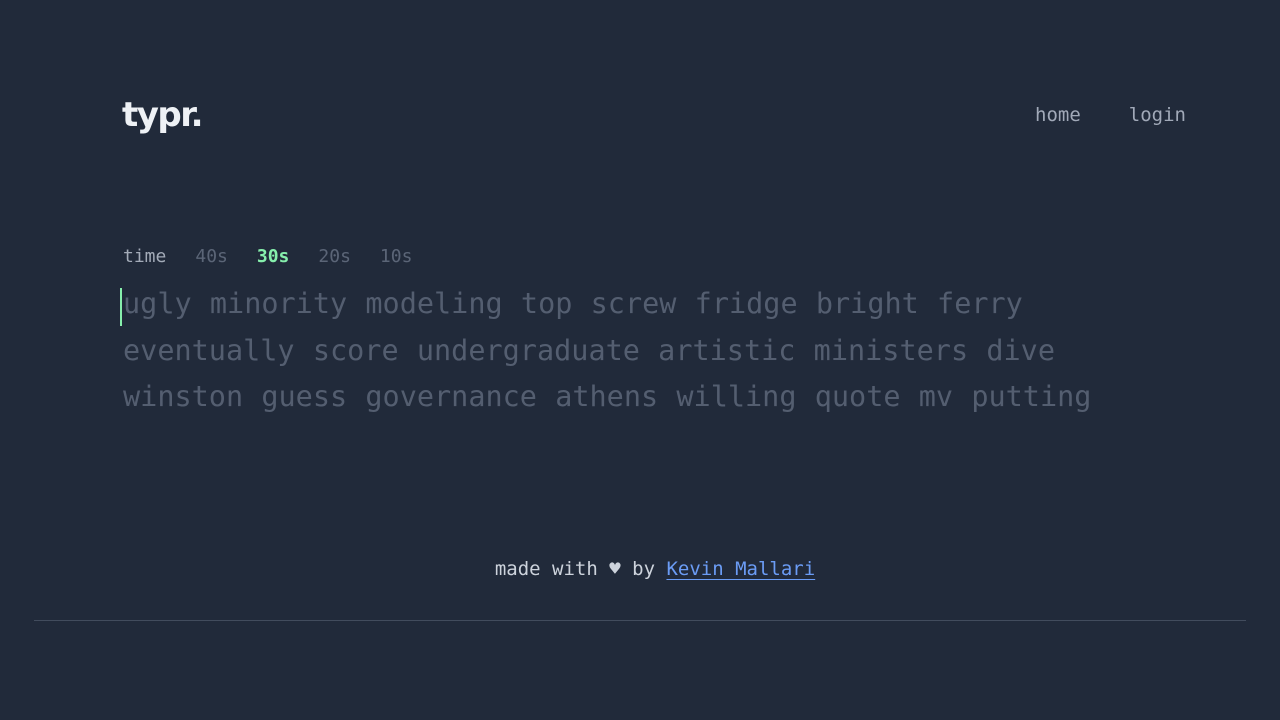  What do you see at coordinates (746, 303) in the screenshot?
I see `word: fridge` at bounding box center [746, 303].